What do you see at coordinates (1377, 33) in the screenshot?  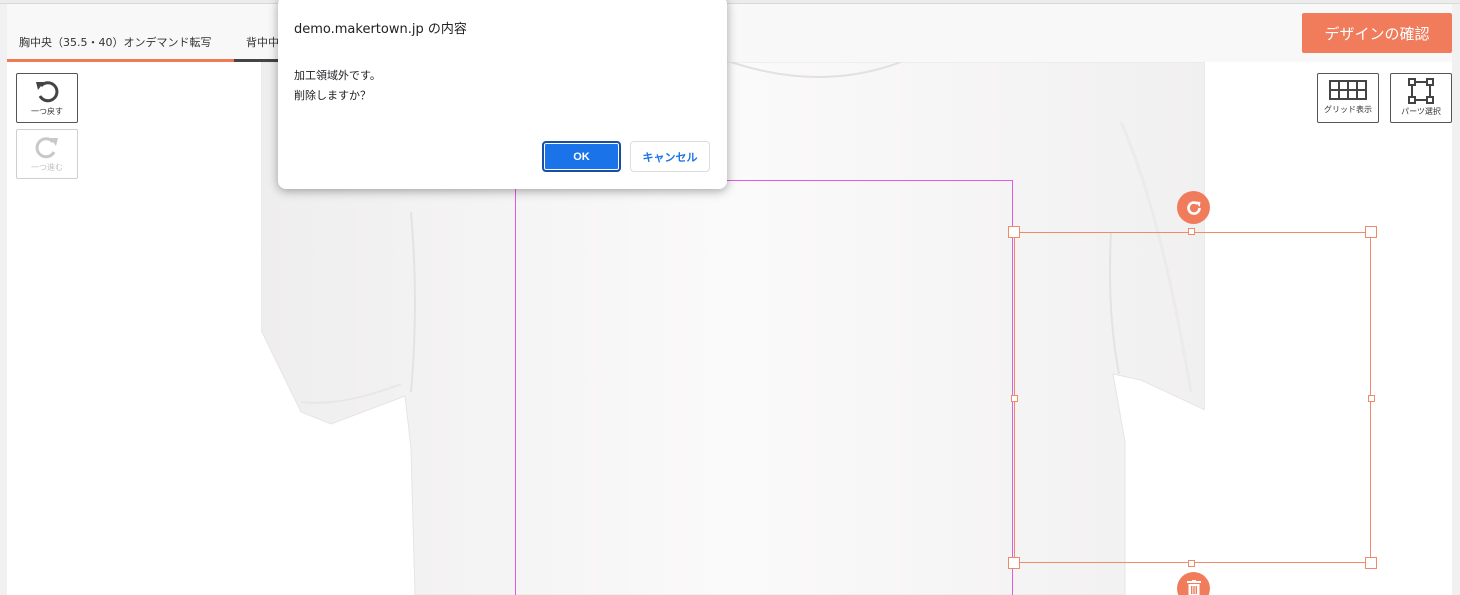 I see `confirm-design-button: デザインの確認` at bounding box center [1377, 33].